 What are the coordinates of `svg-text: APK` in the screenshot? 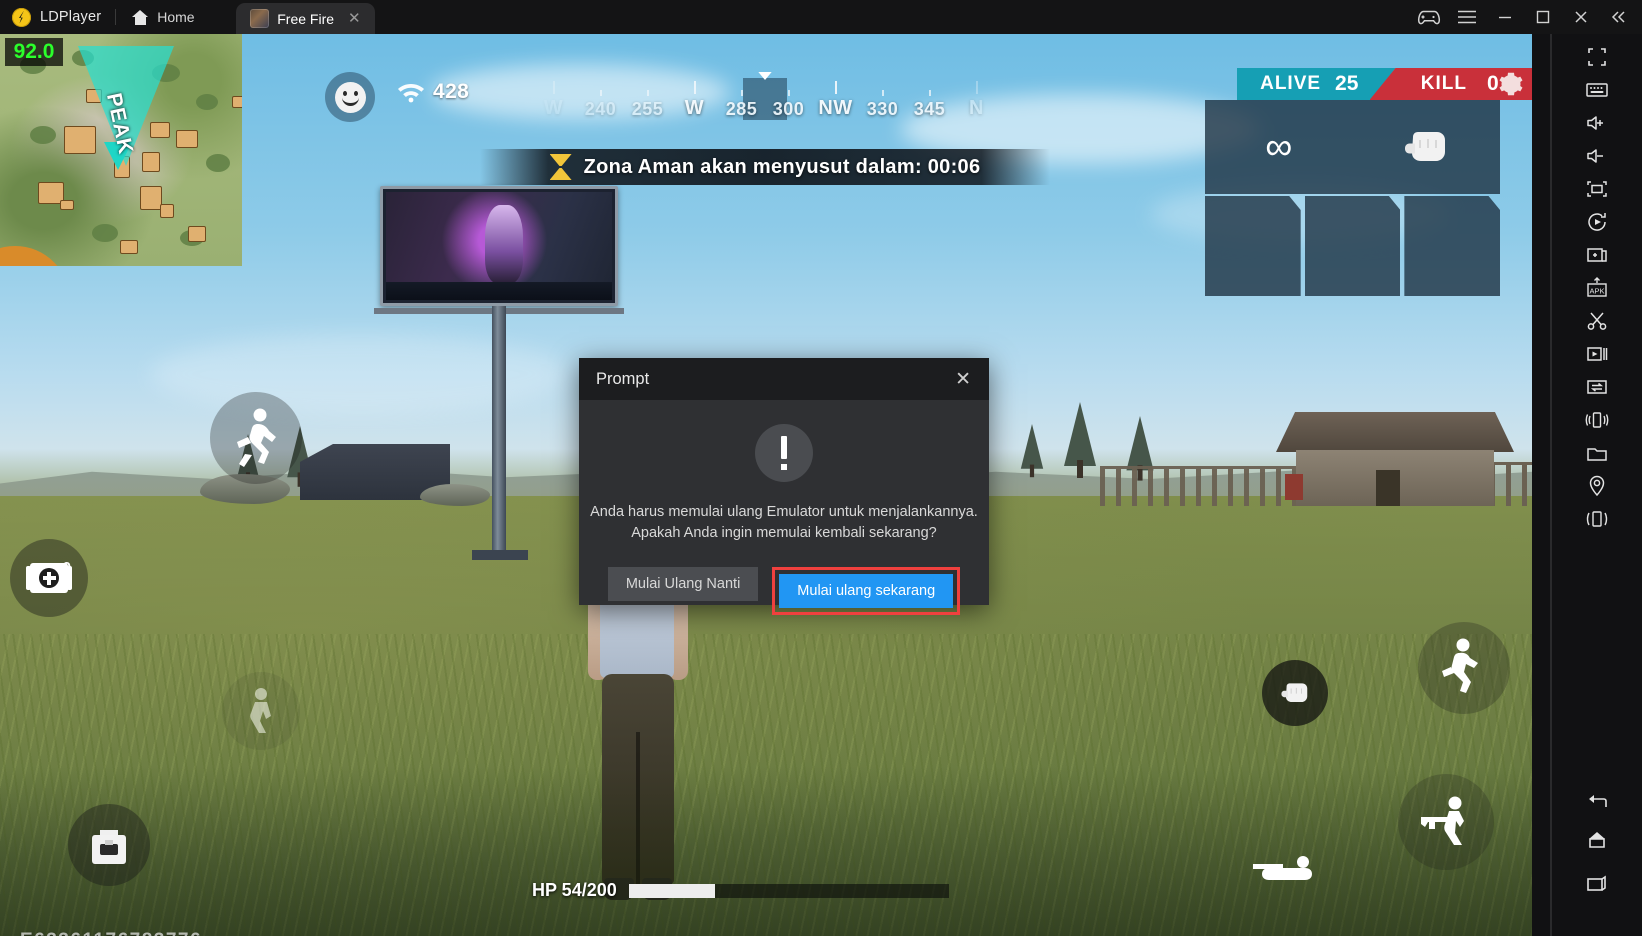 It's located at (1596, 290).